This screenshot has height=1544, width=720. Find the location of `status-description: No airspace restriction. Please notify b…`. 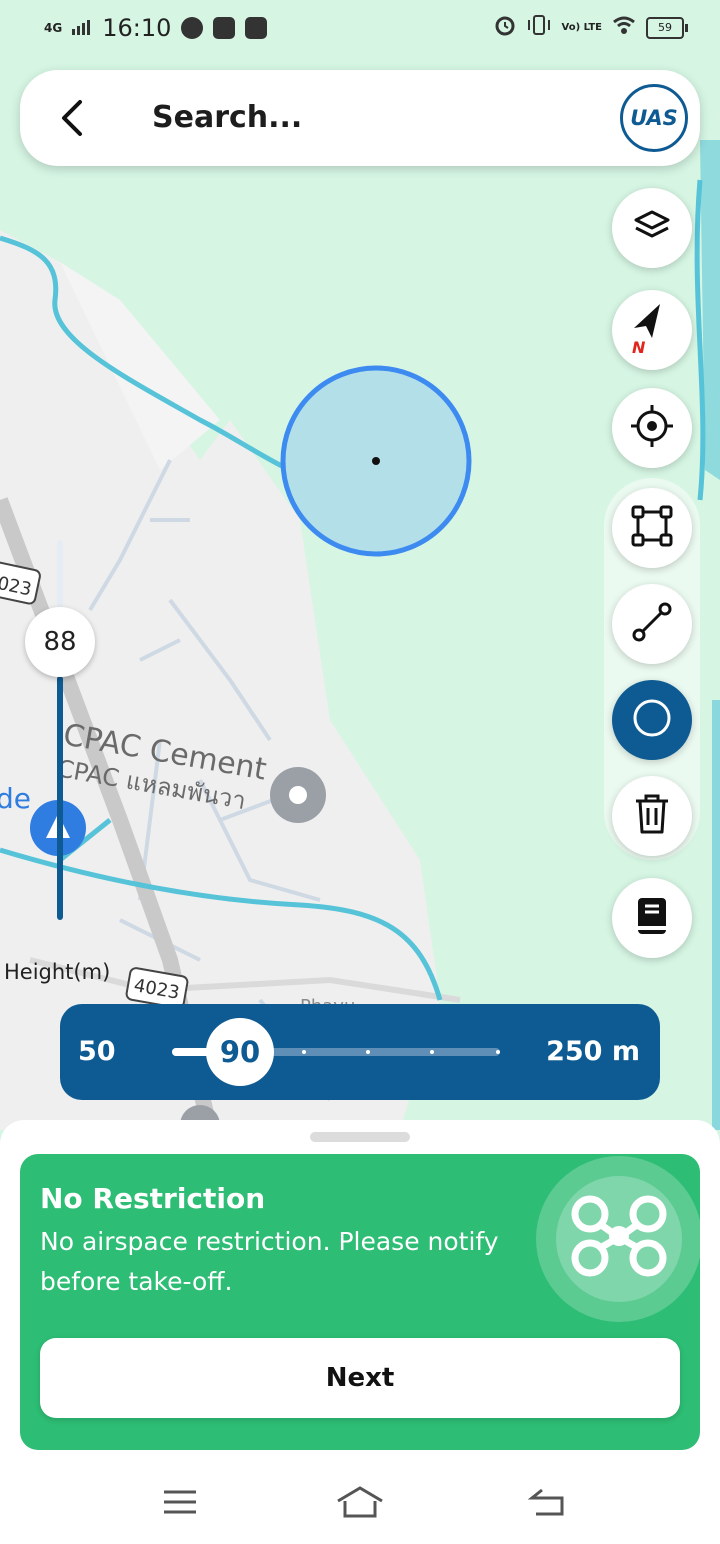

status-description: No airspace restriction. Please notify b… is located at coordinates (269, 1261).